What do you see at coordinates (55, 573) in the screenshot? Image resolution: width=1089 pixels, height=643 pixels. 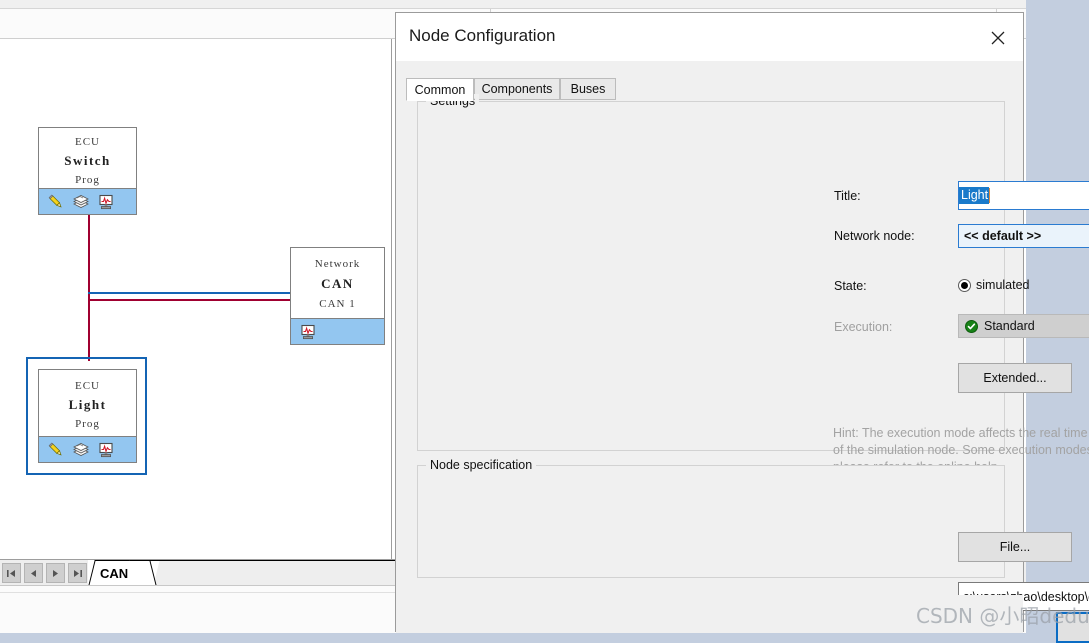 I see `next-icon` at bounding box center [55, 573].